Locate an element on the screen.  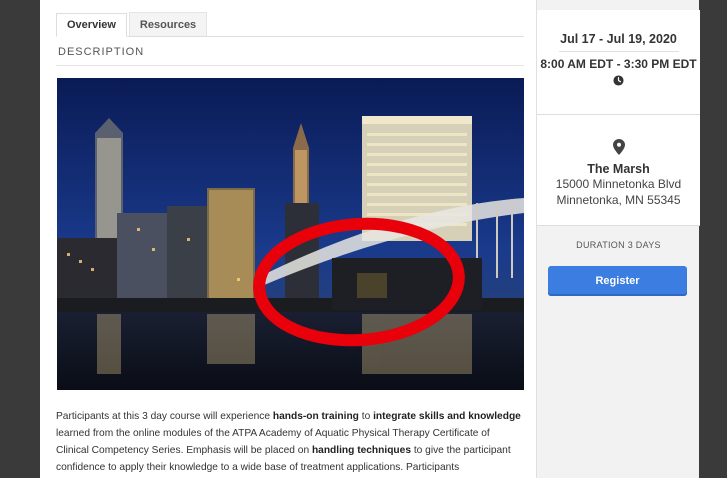
duration-label: DURATION 3 DAYS is located at coordinates (618, 245).